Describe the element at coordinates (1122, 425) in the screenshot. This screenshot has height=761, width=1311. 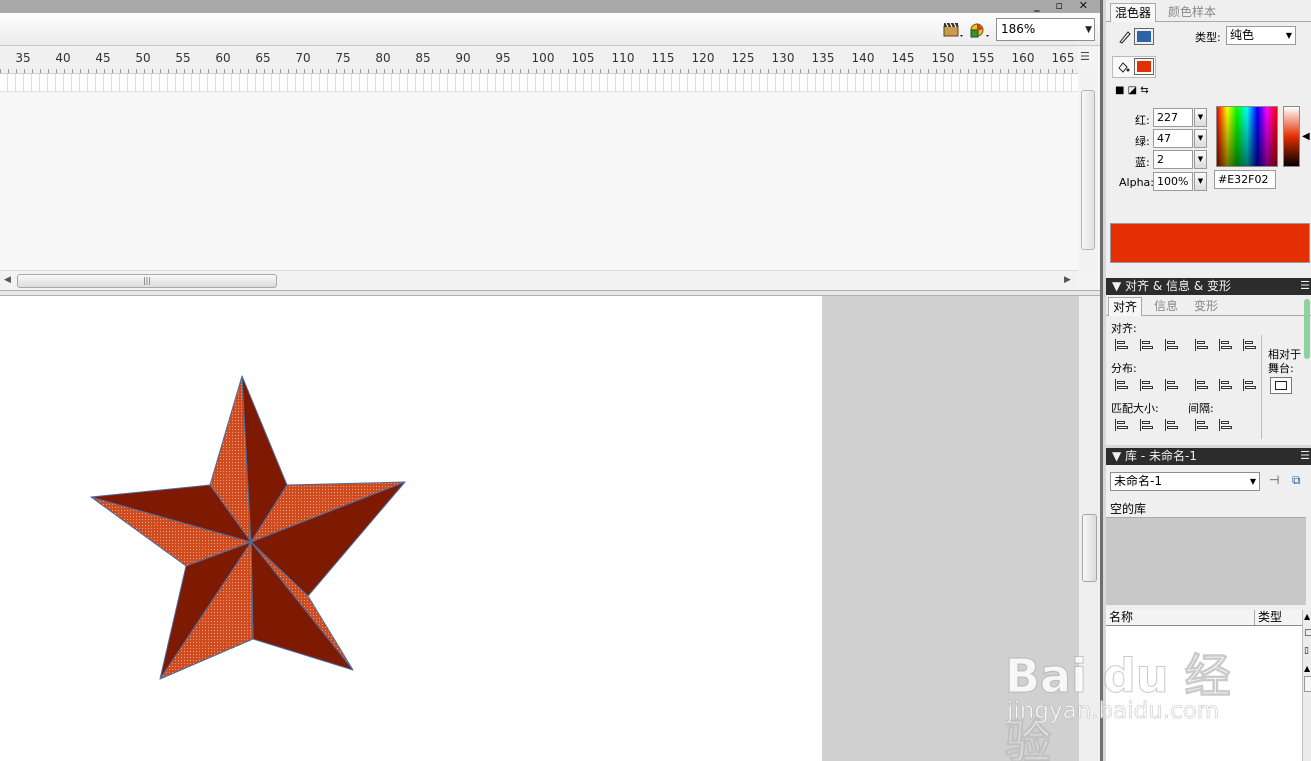
I see `match-size-1-icon` at that location.